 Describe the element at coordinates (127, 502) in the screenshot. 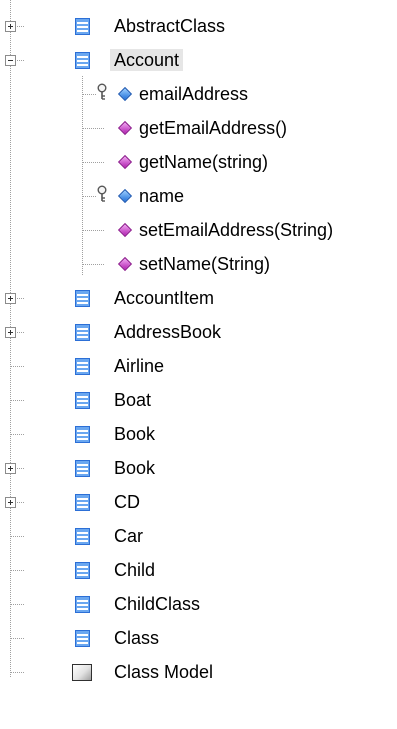

I see `tree-node-label: CD` at that location.